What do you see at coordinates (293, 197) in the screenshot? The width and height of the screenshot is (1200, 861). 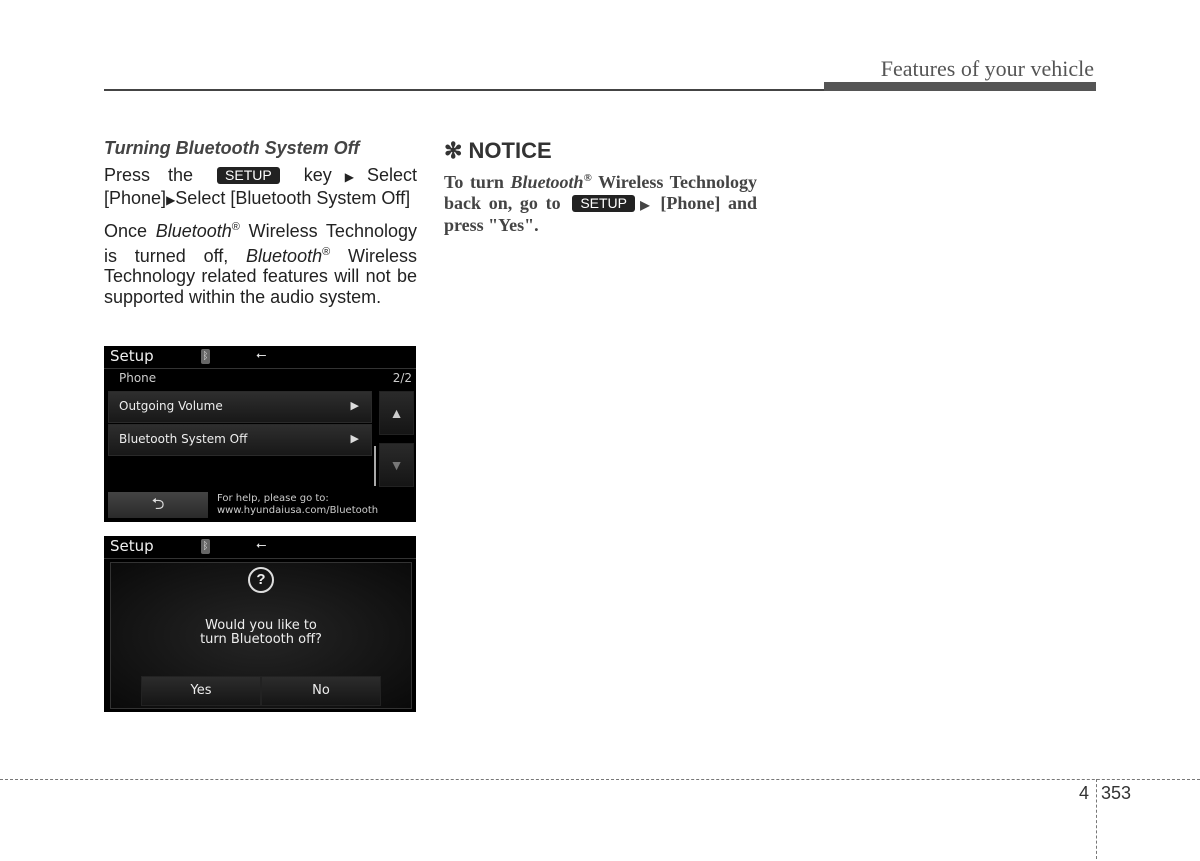 I see `step-text: Select [Bluetooth System Off]` at bounding box center [293, 197].